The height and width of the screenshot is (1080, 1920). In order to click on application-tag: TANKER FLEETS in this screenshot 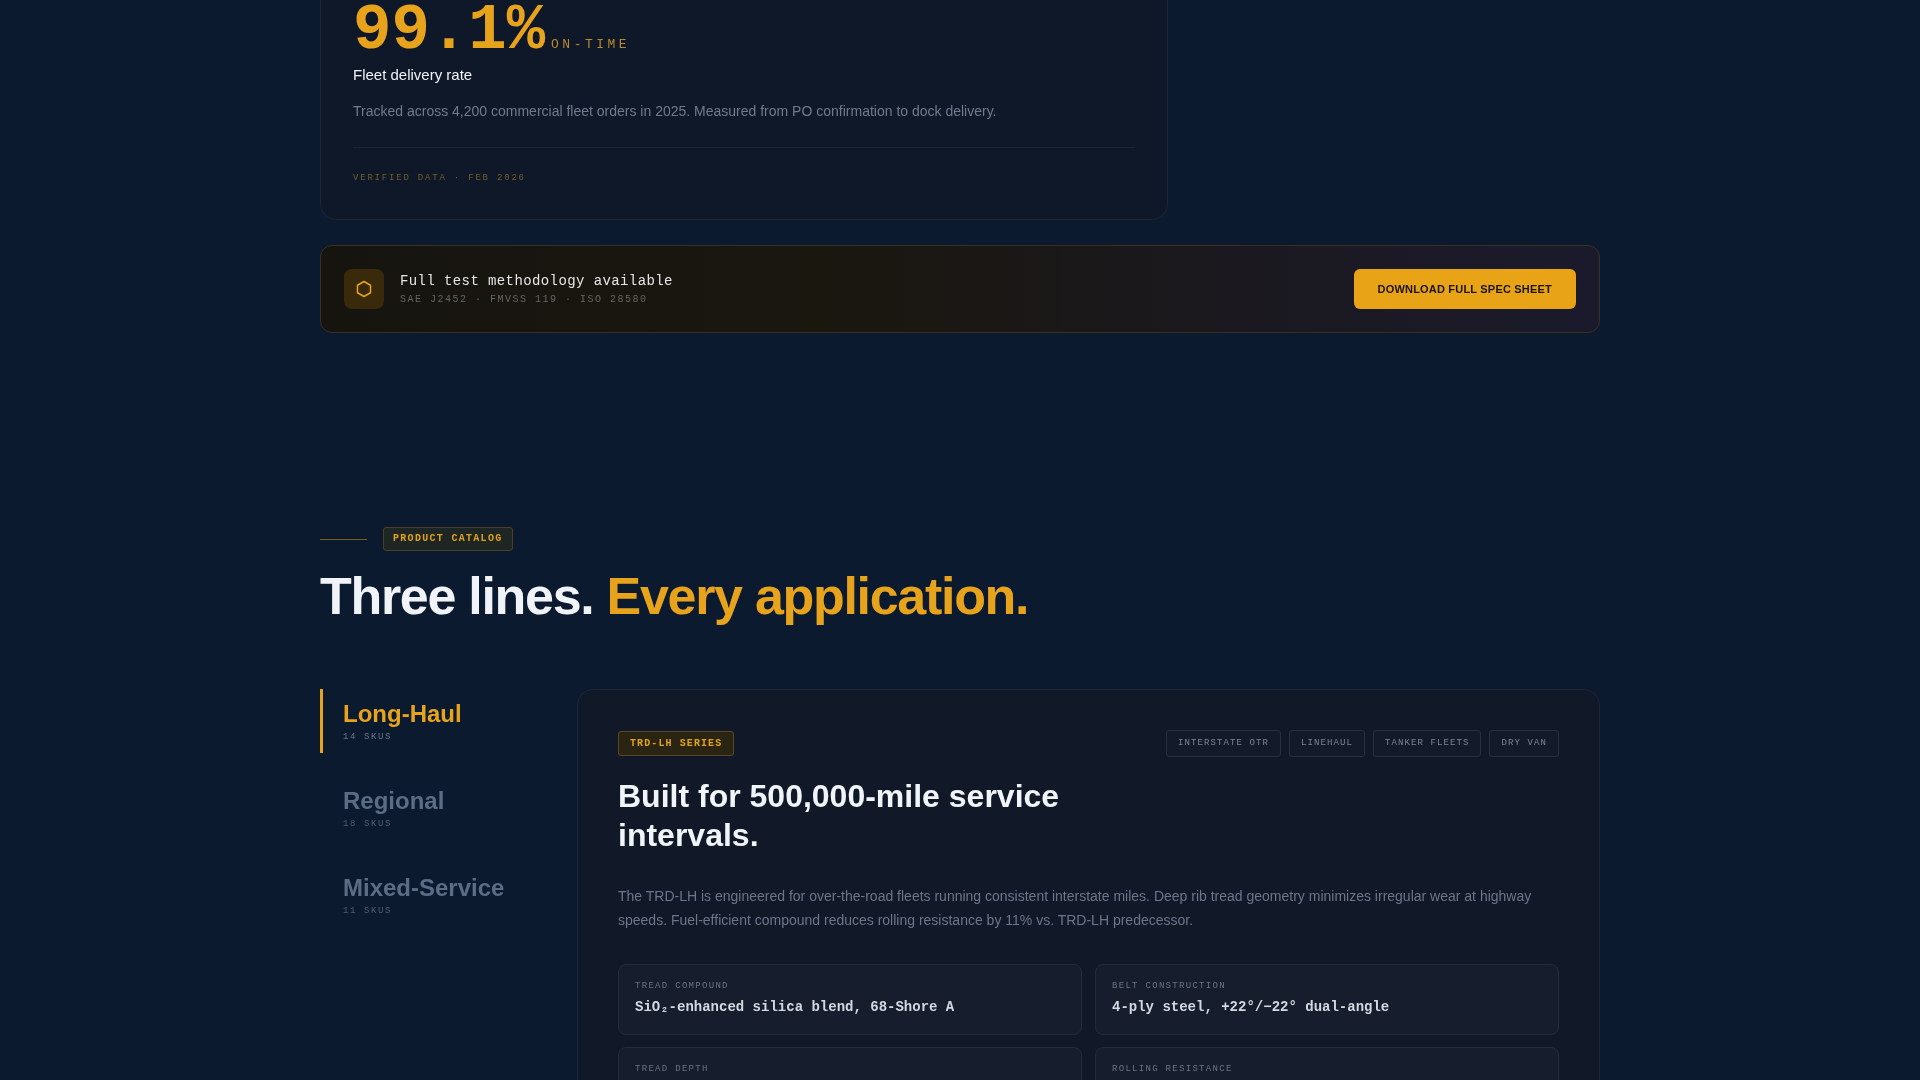, I will do `click(1427, 743)`.